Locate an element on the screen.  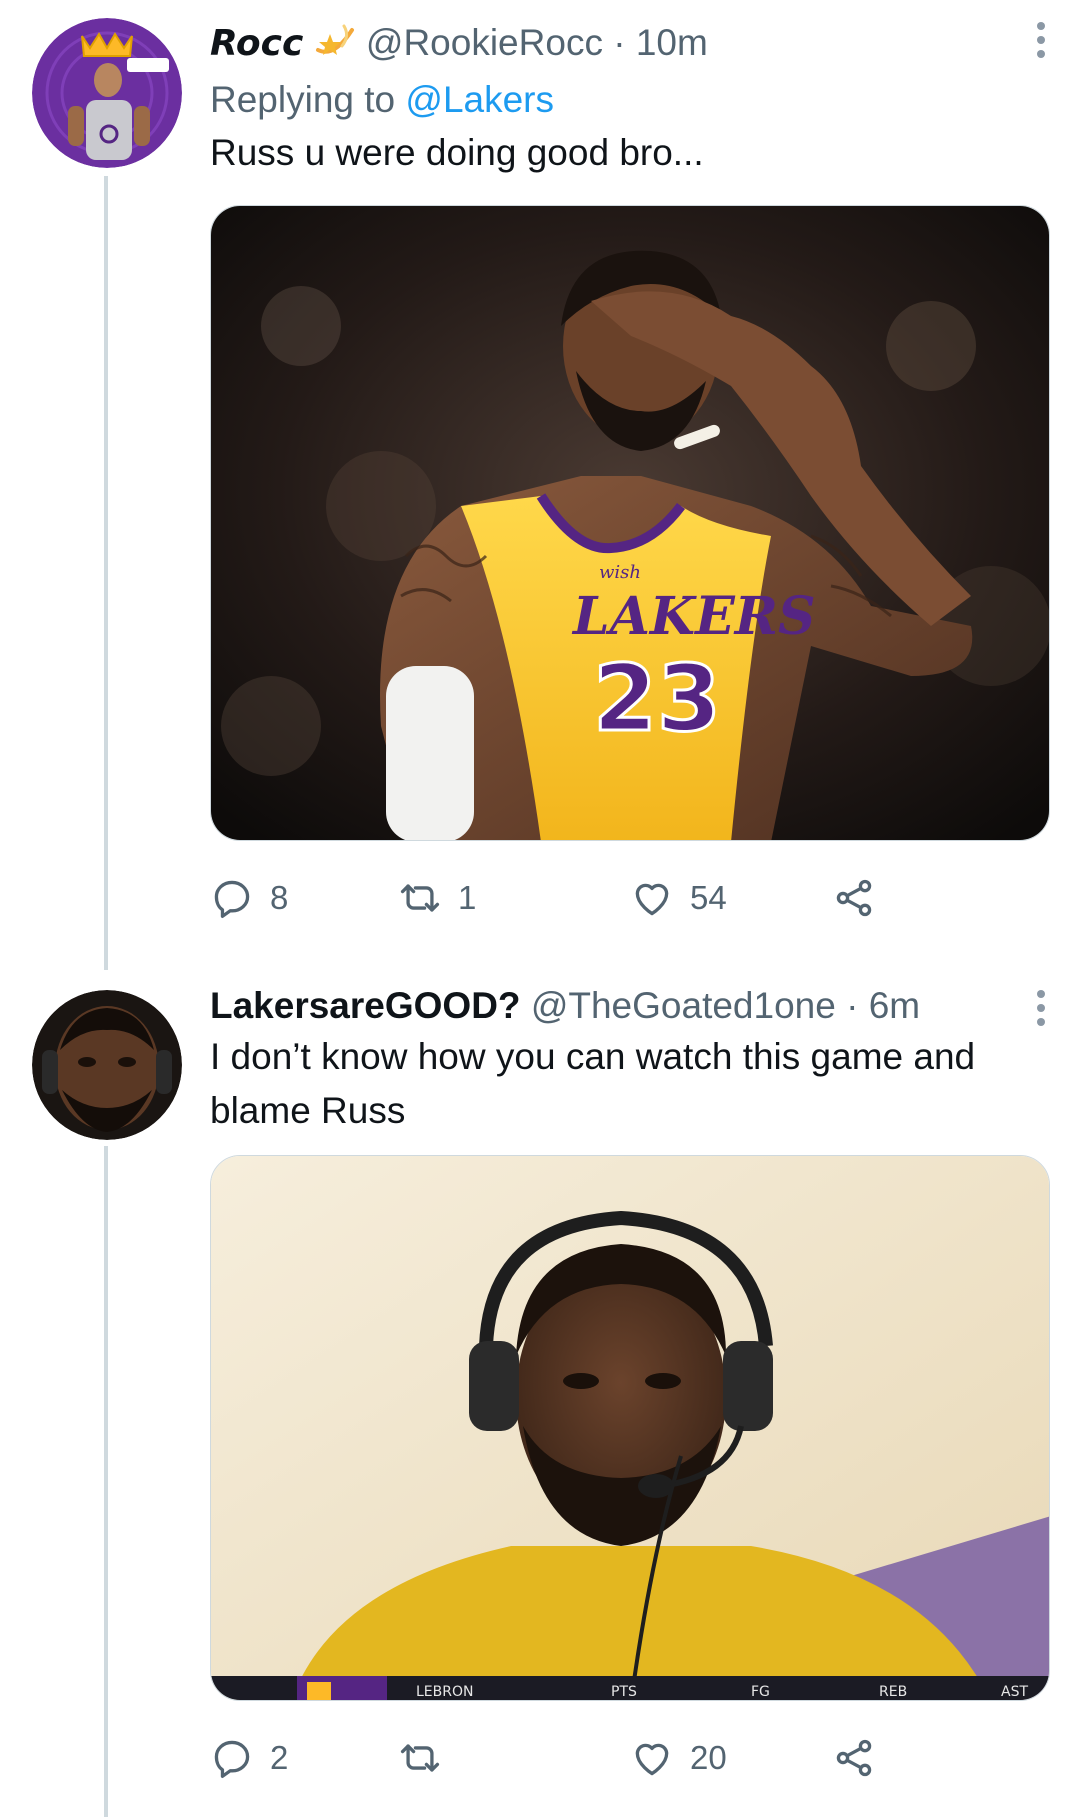
replying-to: Replying to @Lakers is located at coordinates (630, 100).